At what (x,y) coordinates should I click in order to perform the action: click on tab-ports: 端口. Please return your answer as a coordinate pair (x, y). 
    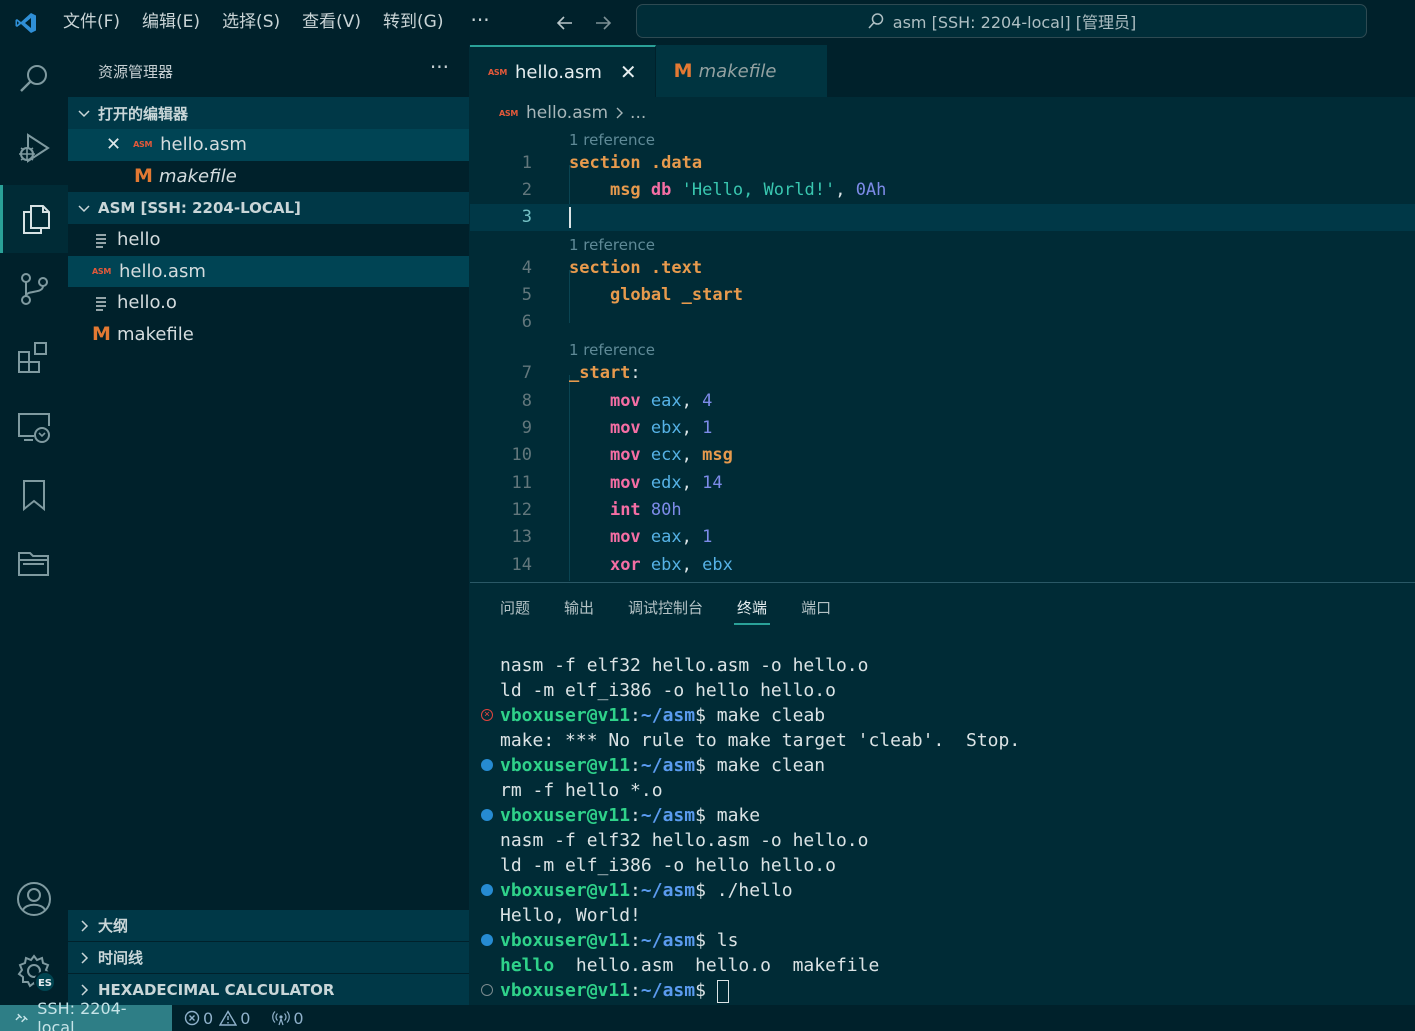
    Looking at the image, I should click on (816, 608).